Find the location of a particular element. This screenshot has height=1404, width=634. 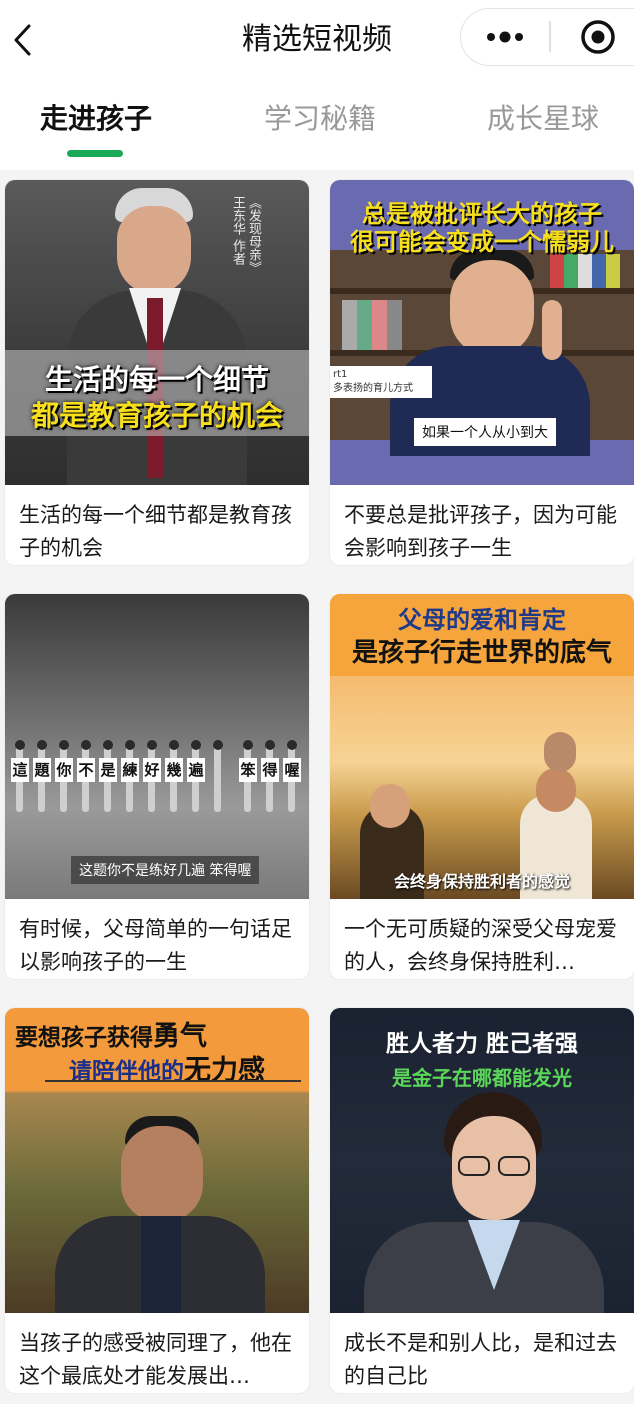

overlay-line-1: 生活的每一个细节 is located at coordinates (156, 379).